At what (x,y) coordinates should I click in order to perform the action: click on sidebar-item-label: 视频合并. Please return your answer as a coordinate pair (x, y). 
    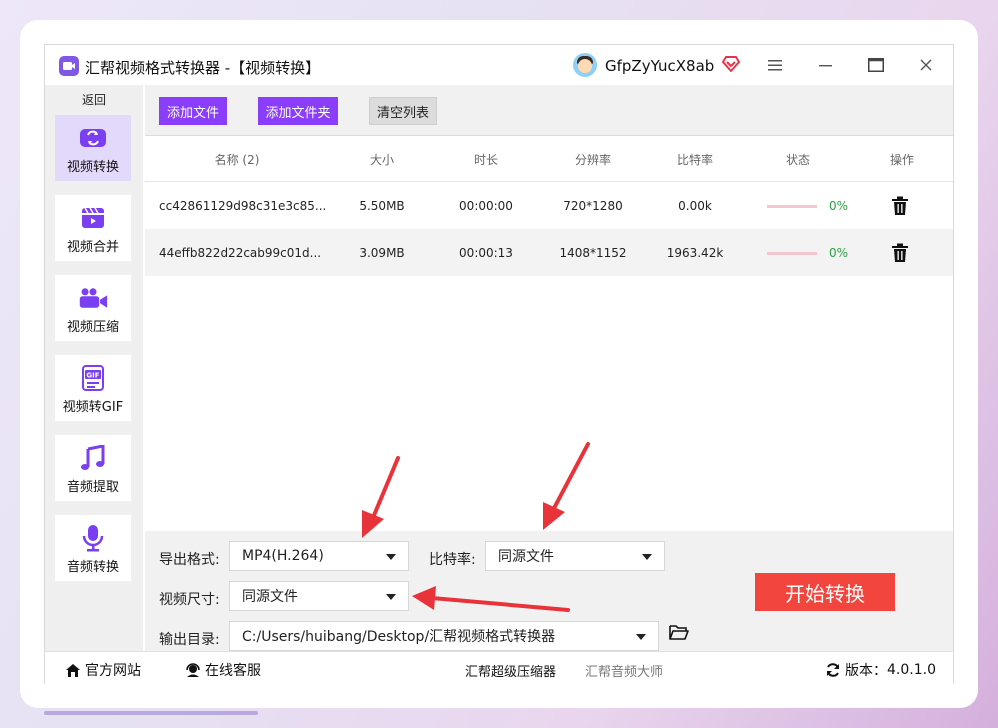
    Looking at the image, I should click on (92, 247).